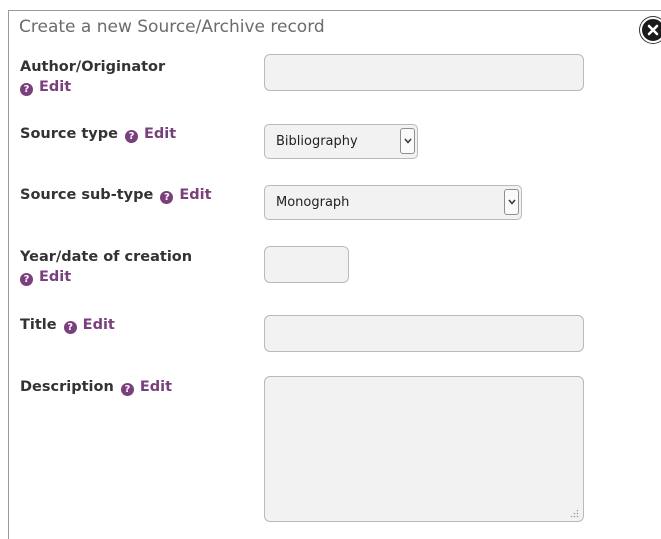  What do you see at coordinates (317, 141) in the screenshot?
I see `source-type-selected-value: Bibliography` at bounding box center [317, 141].